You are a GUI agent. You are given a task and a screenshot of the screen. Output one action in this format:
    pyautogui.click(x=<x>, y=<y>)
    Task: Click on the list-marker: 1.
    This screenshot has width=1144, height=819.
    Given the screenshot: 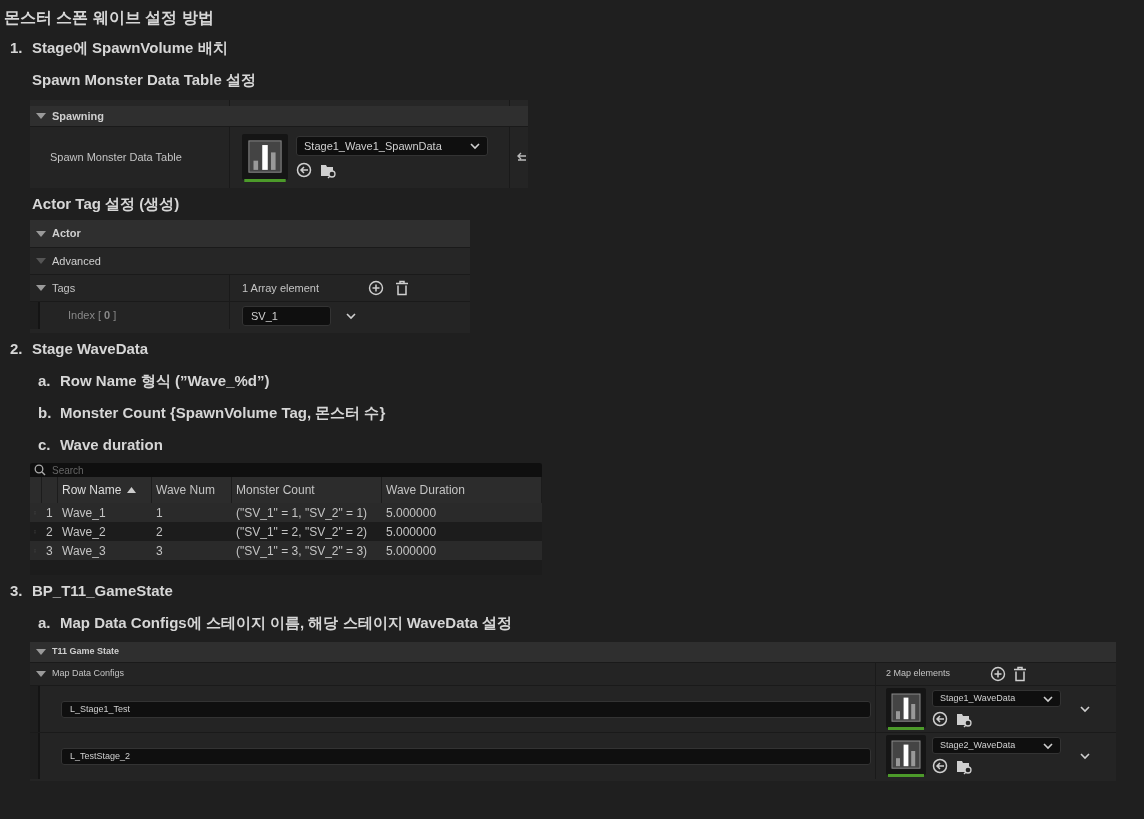 What is the action you would take?
    pyautogui.click(x=16, y=47)
    